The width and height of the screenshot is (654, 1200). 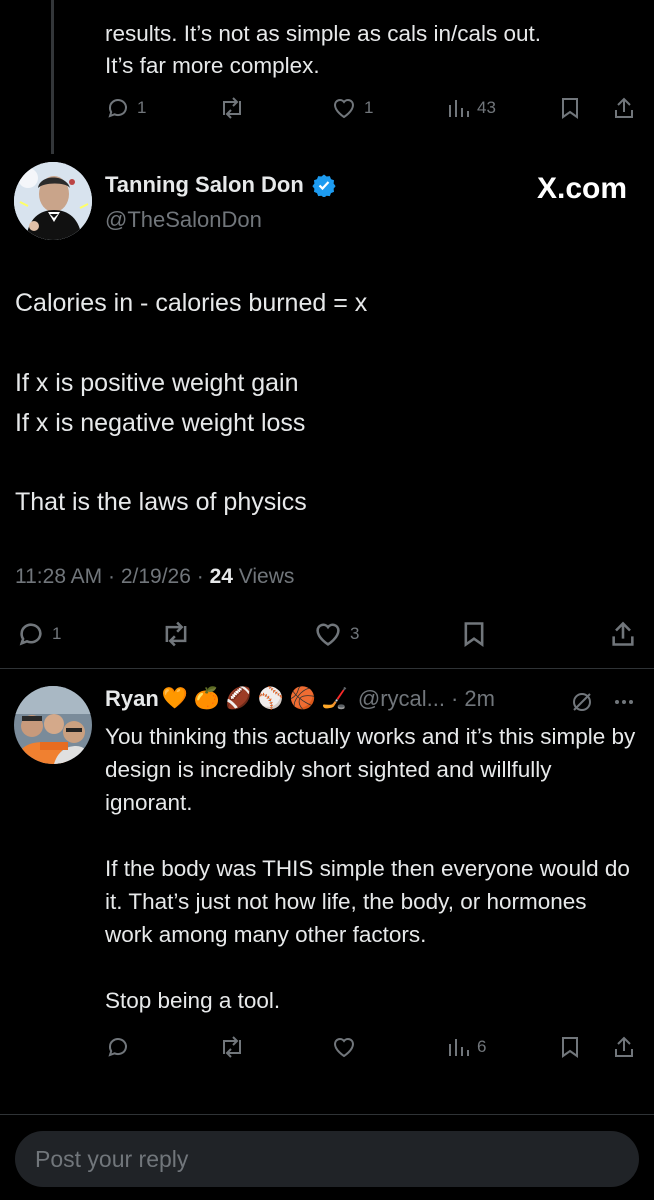 What do you see at coordinates (183, 220) in the screenshot?
I see `author-handle: @TheSalonDon` at bounding box center [183, 220].